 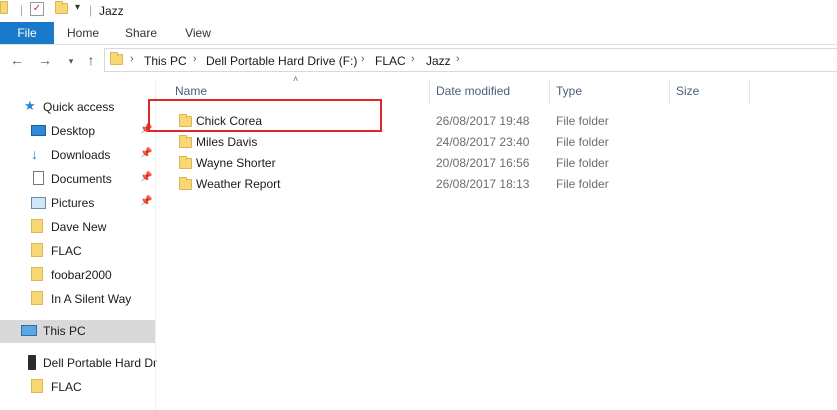 I want to click on sidebar-item-label: Quick access, so click(x=79, y=107).